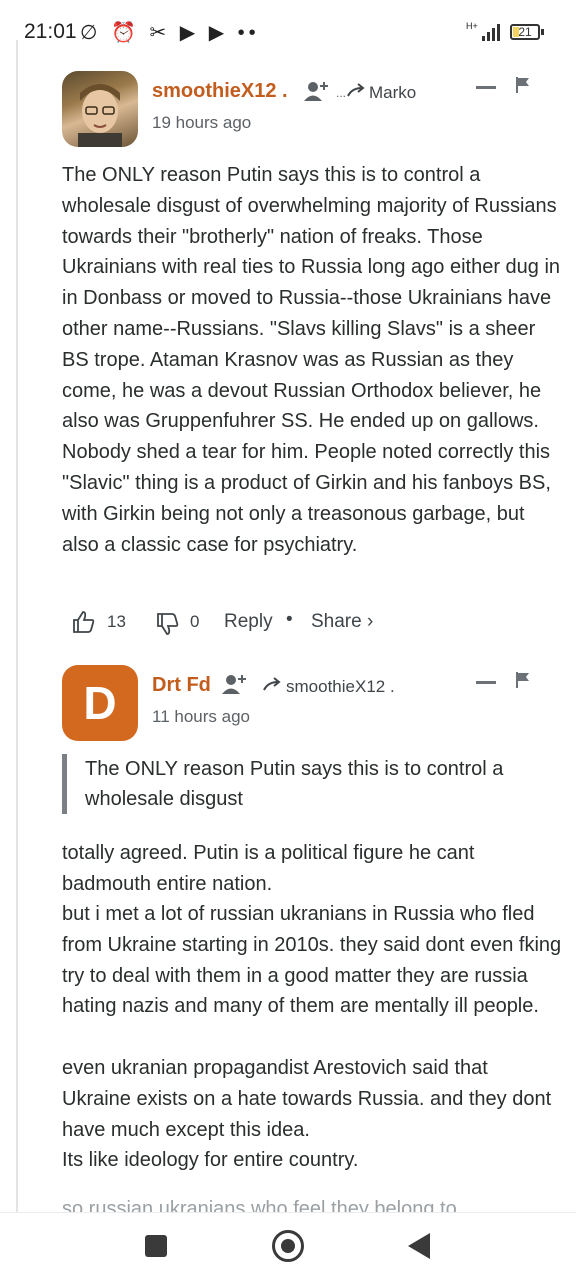 The image size is (576, 1281). What do you see at coordinates (100, 703) in the screenshot?
I see `avatar: D` at bounding box center [100, 703].